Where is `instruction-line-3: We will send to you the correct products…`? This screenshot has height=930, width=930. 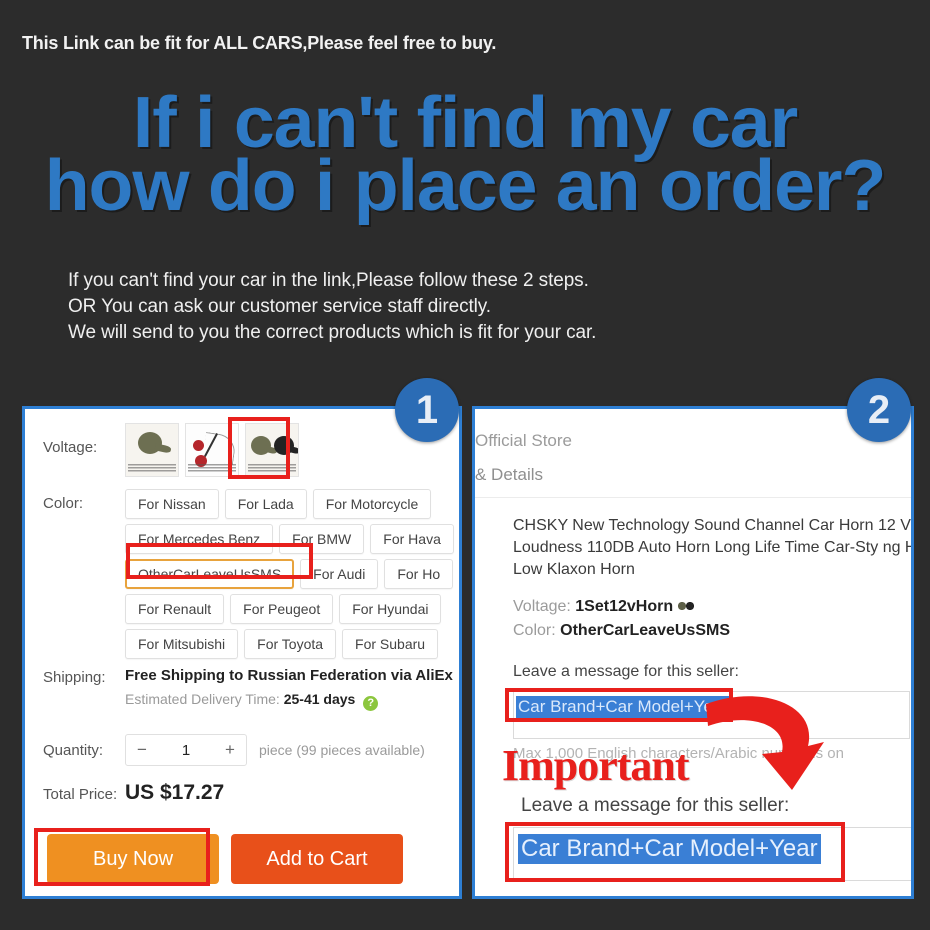 instruction-line-3: We will send to you the correct products… is located at coordinates (332, 333).